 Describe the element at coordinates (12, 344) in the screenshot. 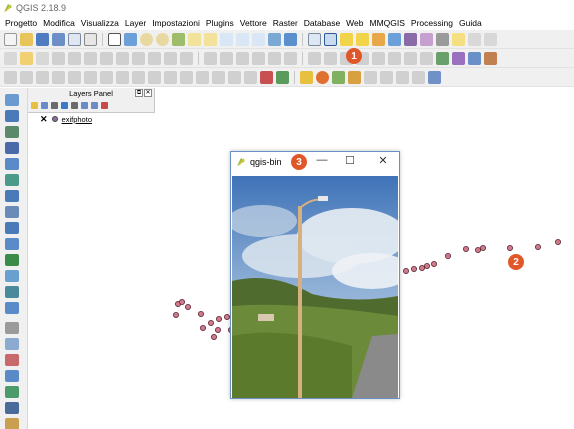

I see `new-spatialite-icon` at that location.